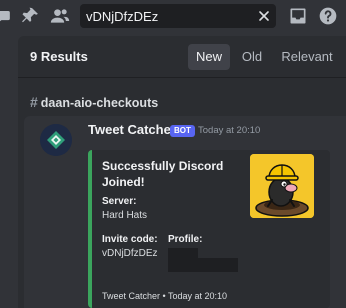 The height and width of the screenshot is (308, 346). Describe the element at coordinates (229, 130) in the screenshot. I see `message-timestamp: Today at 20:10` at that location.